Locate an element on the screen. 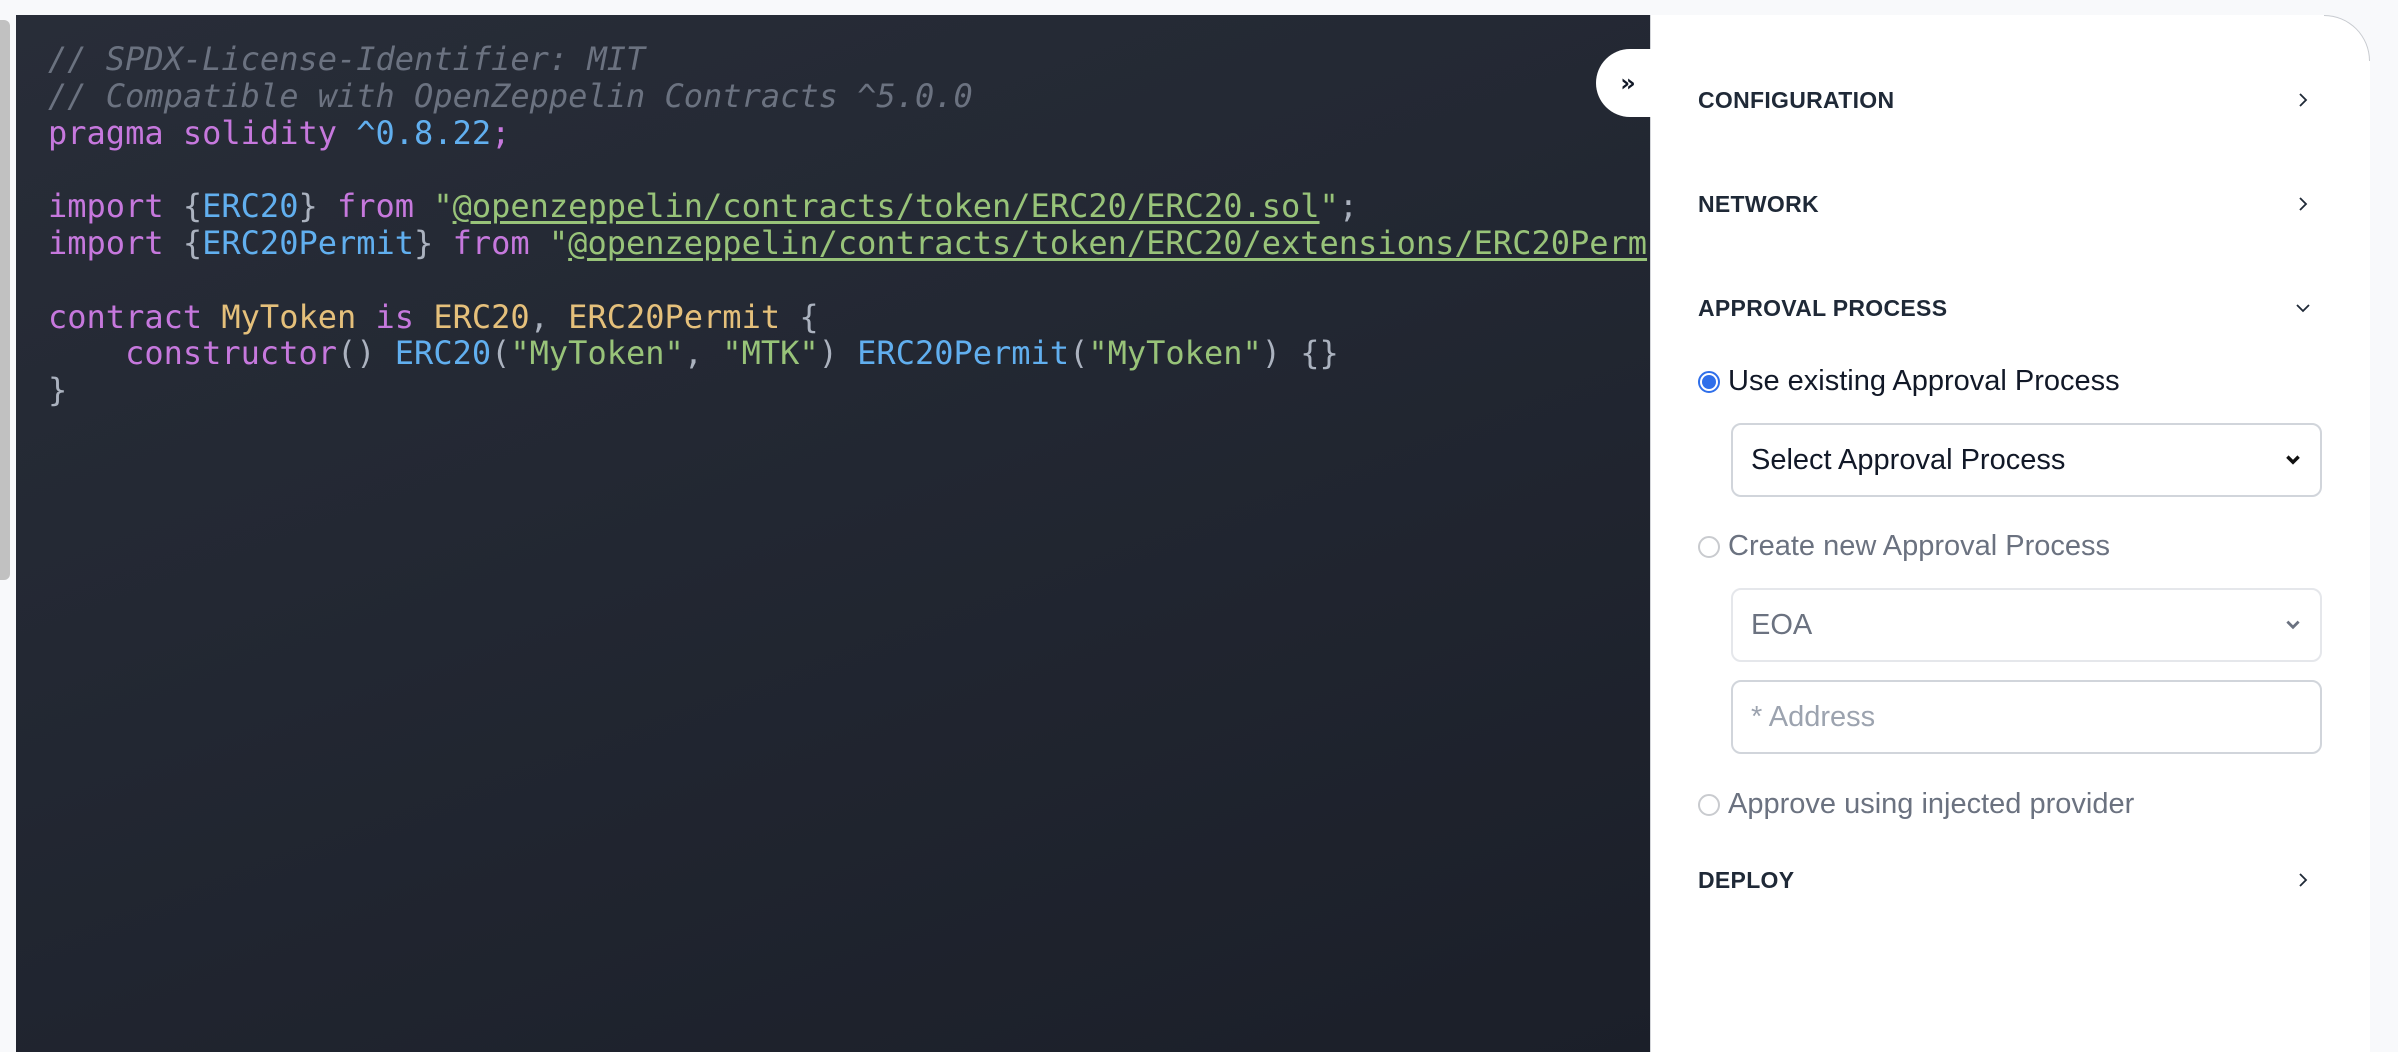  radio-label: Create new Approval Process is located at coordinates (1919, 546).